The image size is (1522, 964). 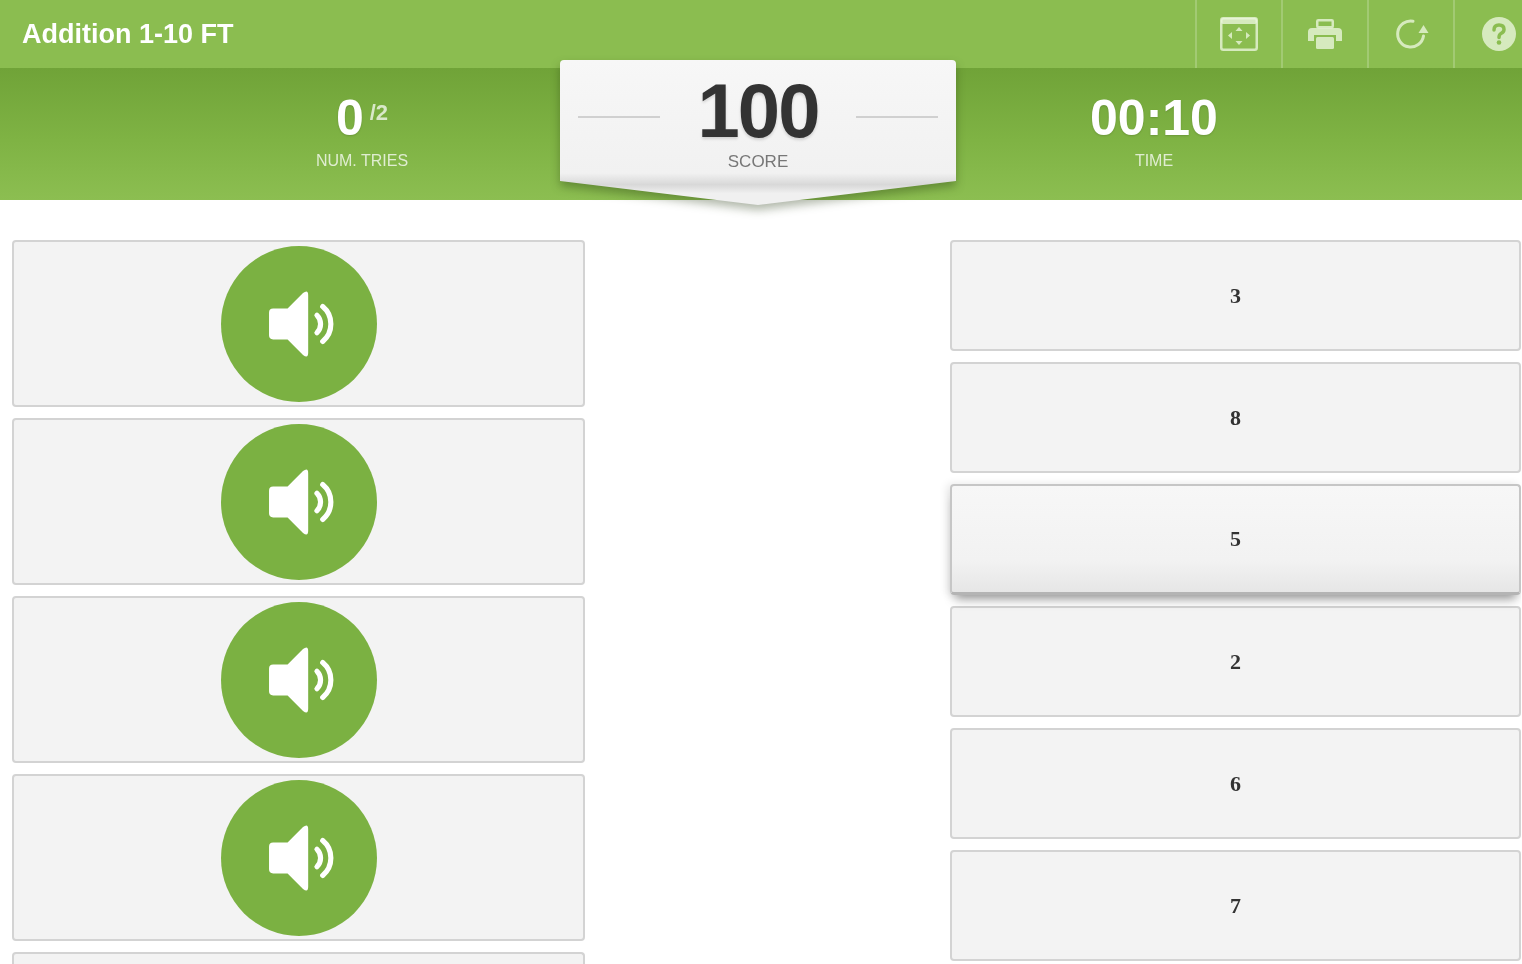 I want to click on help-icon, so click(x=1499, y=34).